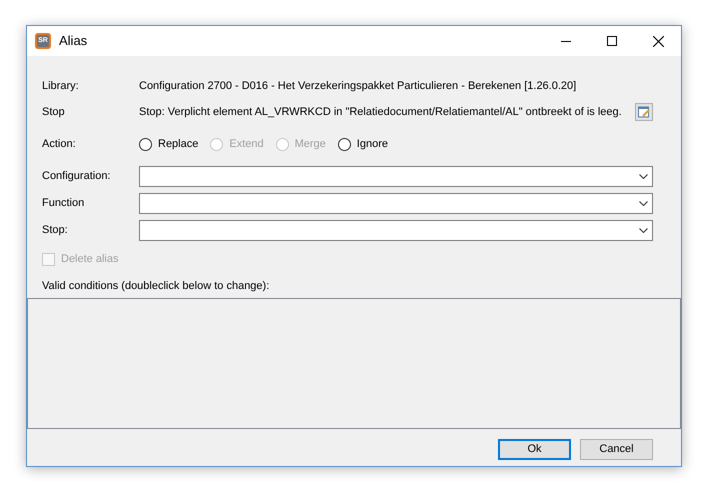 The image size is (707, 498). I want to click on radio-label: Ignore, so click(372, 144).